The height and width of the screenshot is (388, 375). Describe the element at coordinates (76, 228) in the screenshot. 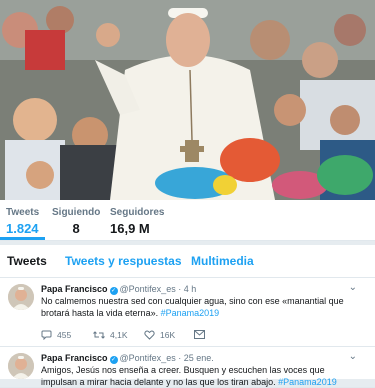

I see `stat-following-value: 8` at that location.